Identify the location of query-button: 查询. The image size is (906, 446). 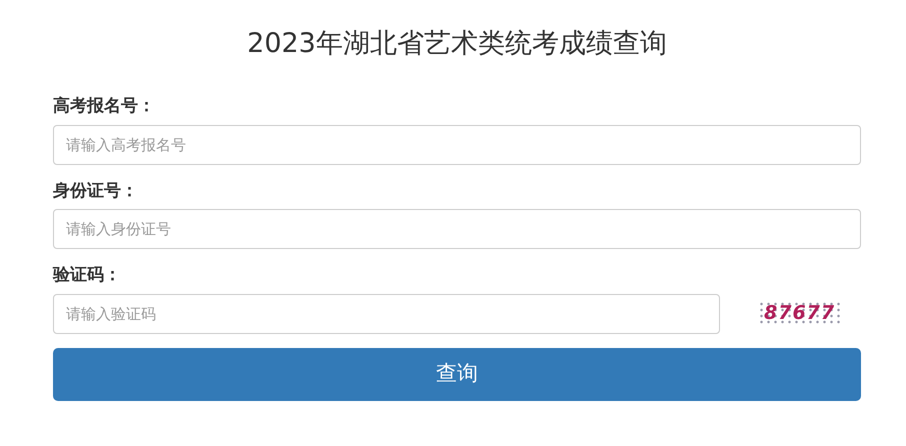
(457, 374).